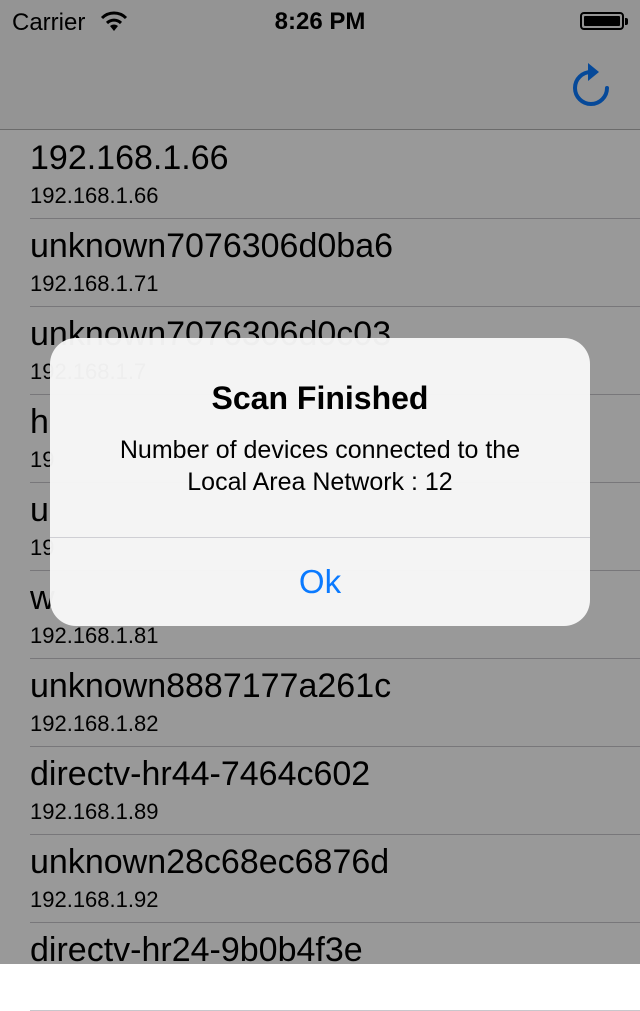 The height and width of the screenshot is (1011, 640). Describe the element at coordinates (320, 398) in the screenshot. I see `alert-title: Scan Finished` at that location.